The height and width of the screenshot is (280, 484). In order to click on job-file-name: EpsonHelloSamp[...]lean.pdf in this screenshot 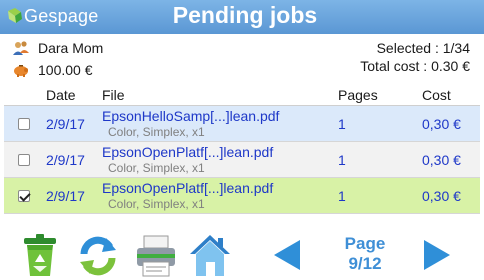, I will do `click(191, 116)`.